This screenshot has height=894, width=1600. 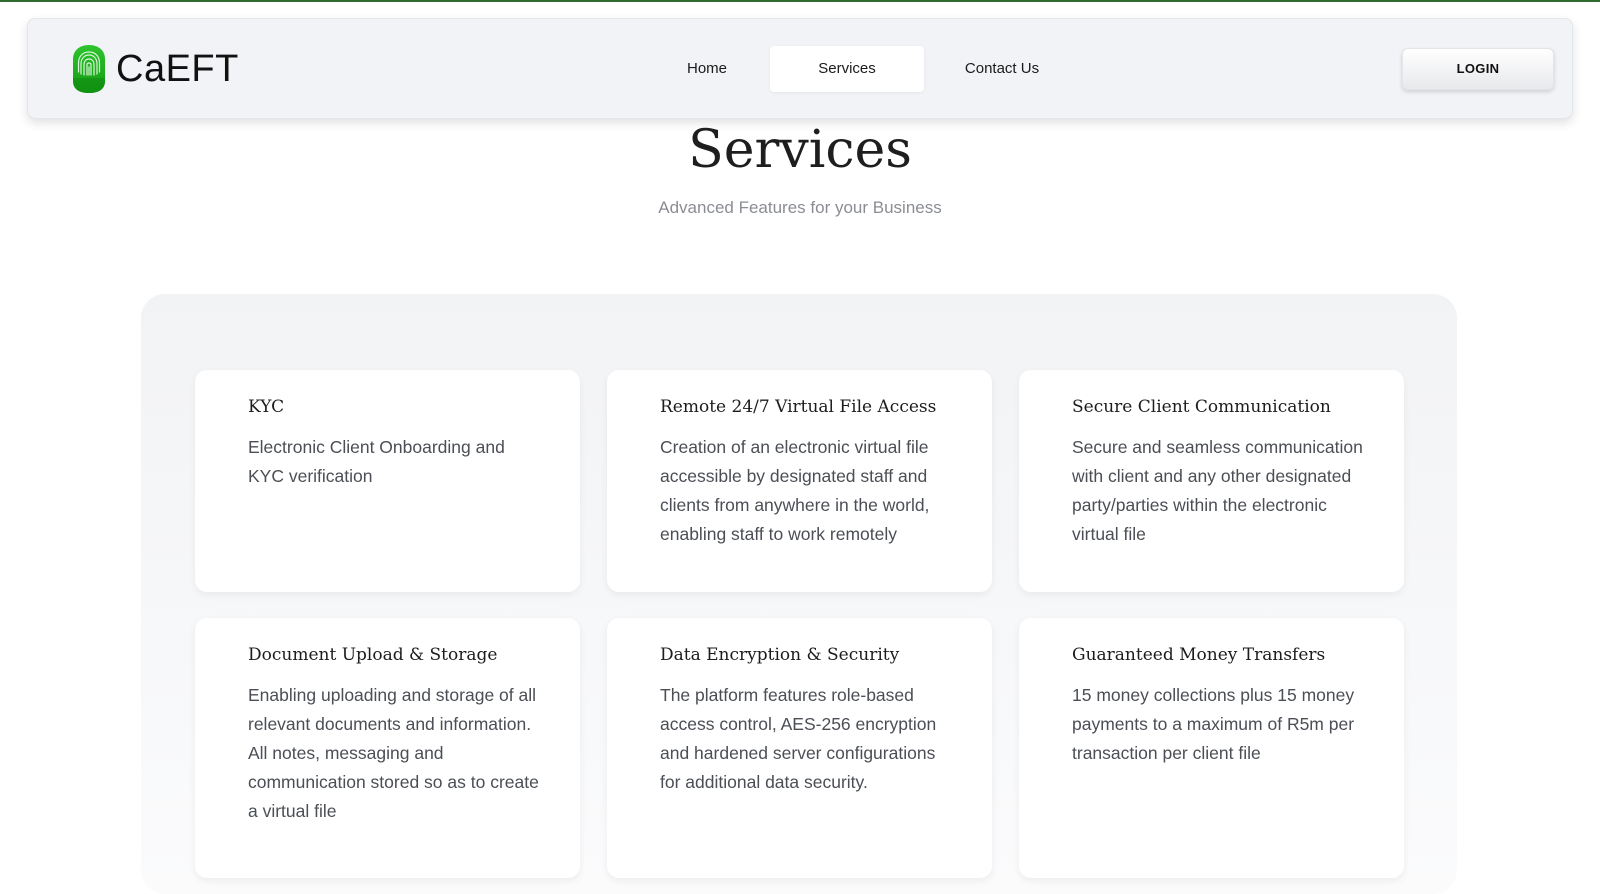 I want to click on service-card-title: Secure Client Communication, so click(x=1201, y=407).